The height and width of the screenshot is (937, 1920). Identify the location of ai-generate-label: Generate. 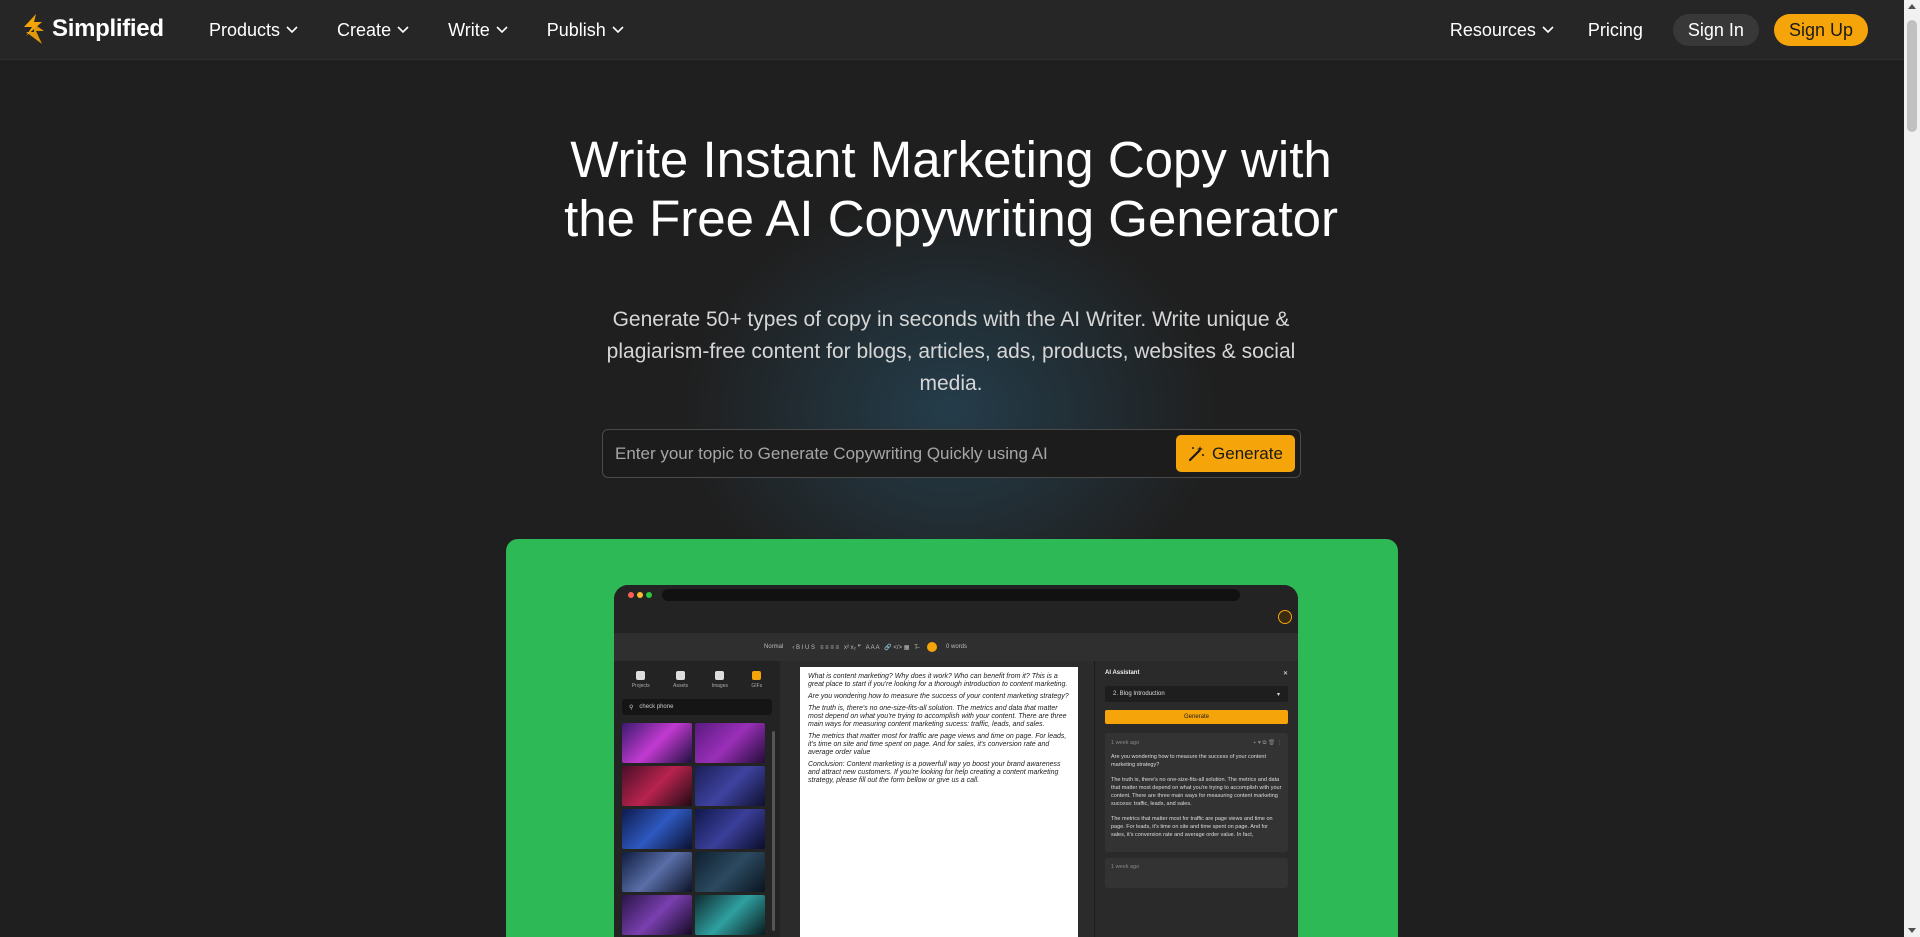
(1196, 717).